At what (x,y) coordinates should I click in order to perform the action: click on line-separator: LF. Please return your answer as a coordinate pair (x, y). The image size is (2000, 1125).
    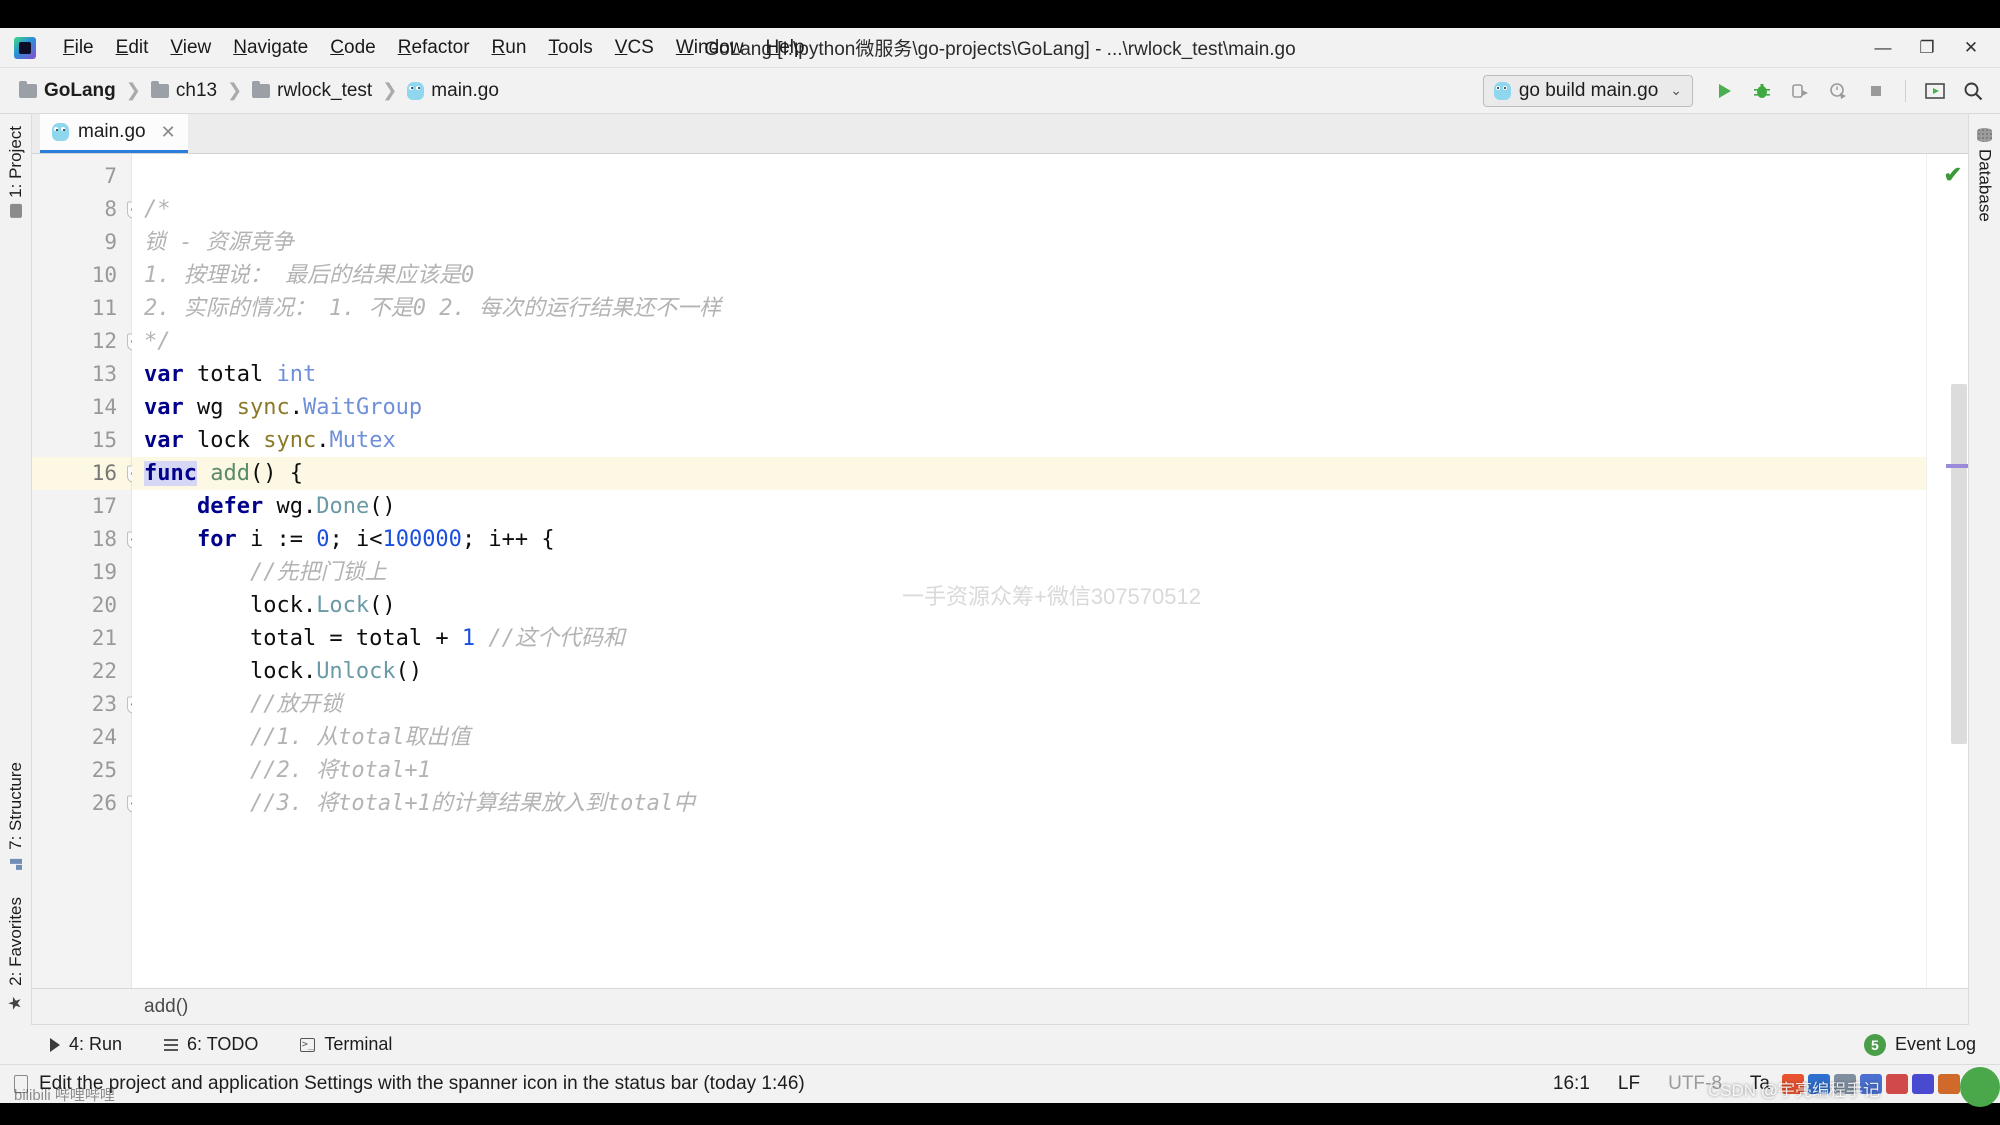
    Looking at the image, I should click on (1629, 1084).